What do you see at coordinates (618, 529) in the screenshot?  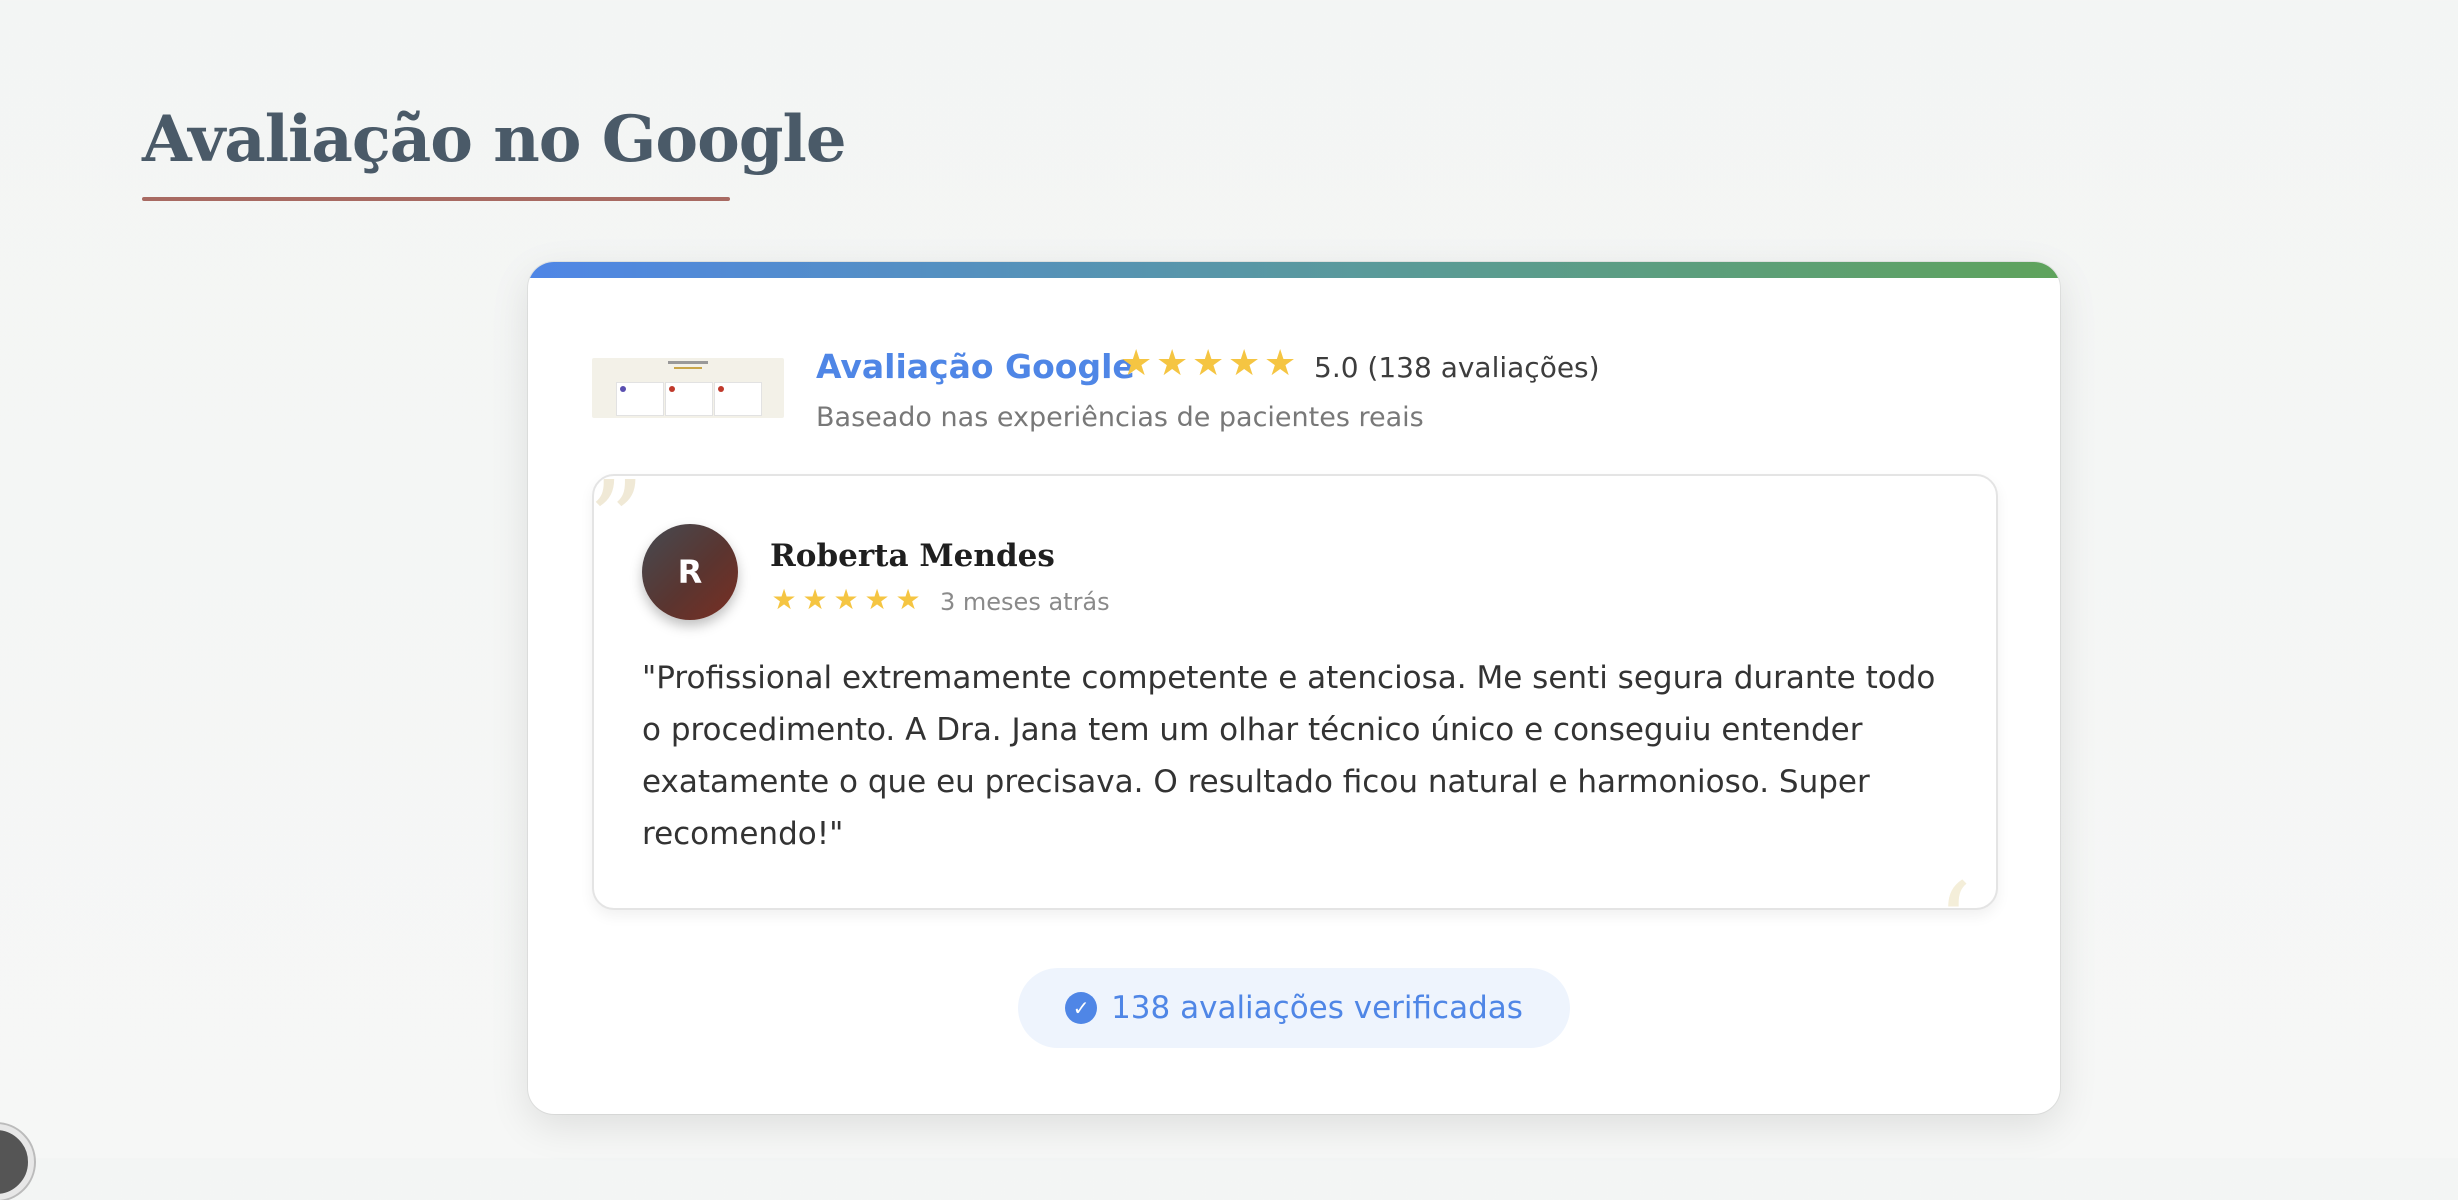 I see `quote-open-icon: ”` at bounding box center [618, 529].